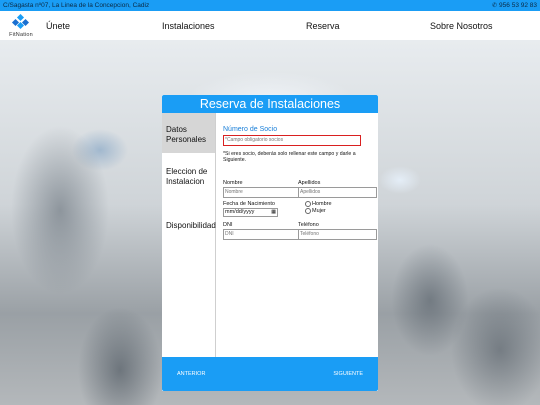  I want to click on nav-link-unete: Únete, so click(58, 25).